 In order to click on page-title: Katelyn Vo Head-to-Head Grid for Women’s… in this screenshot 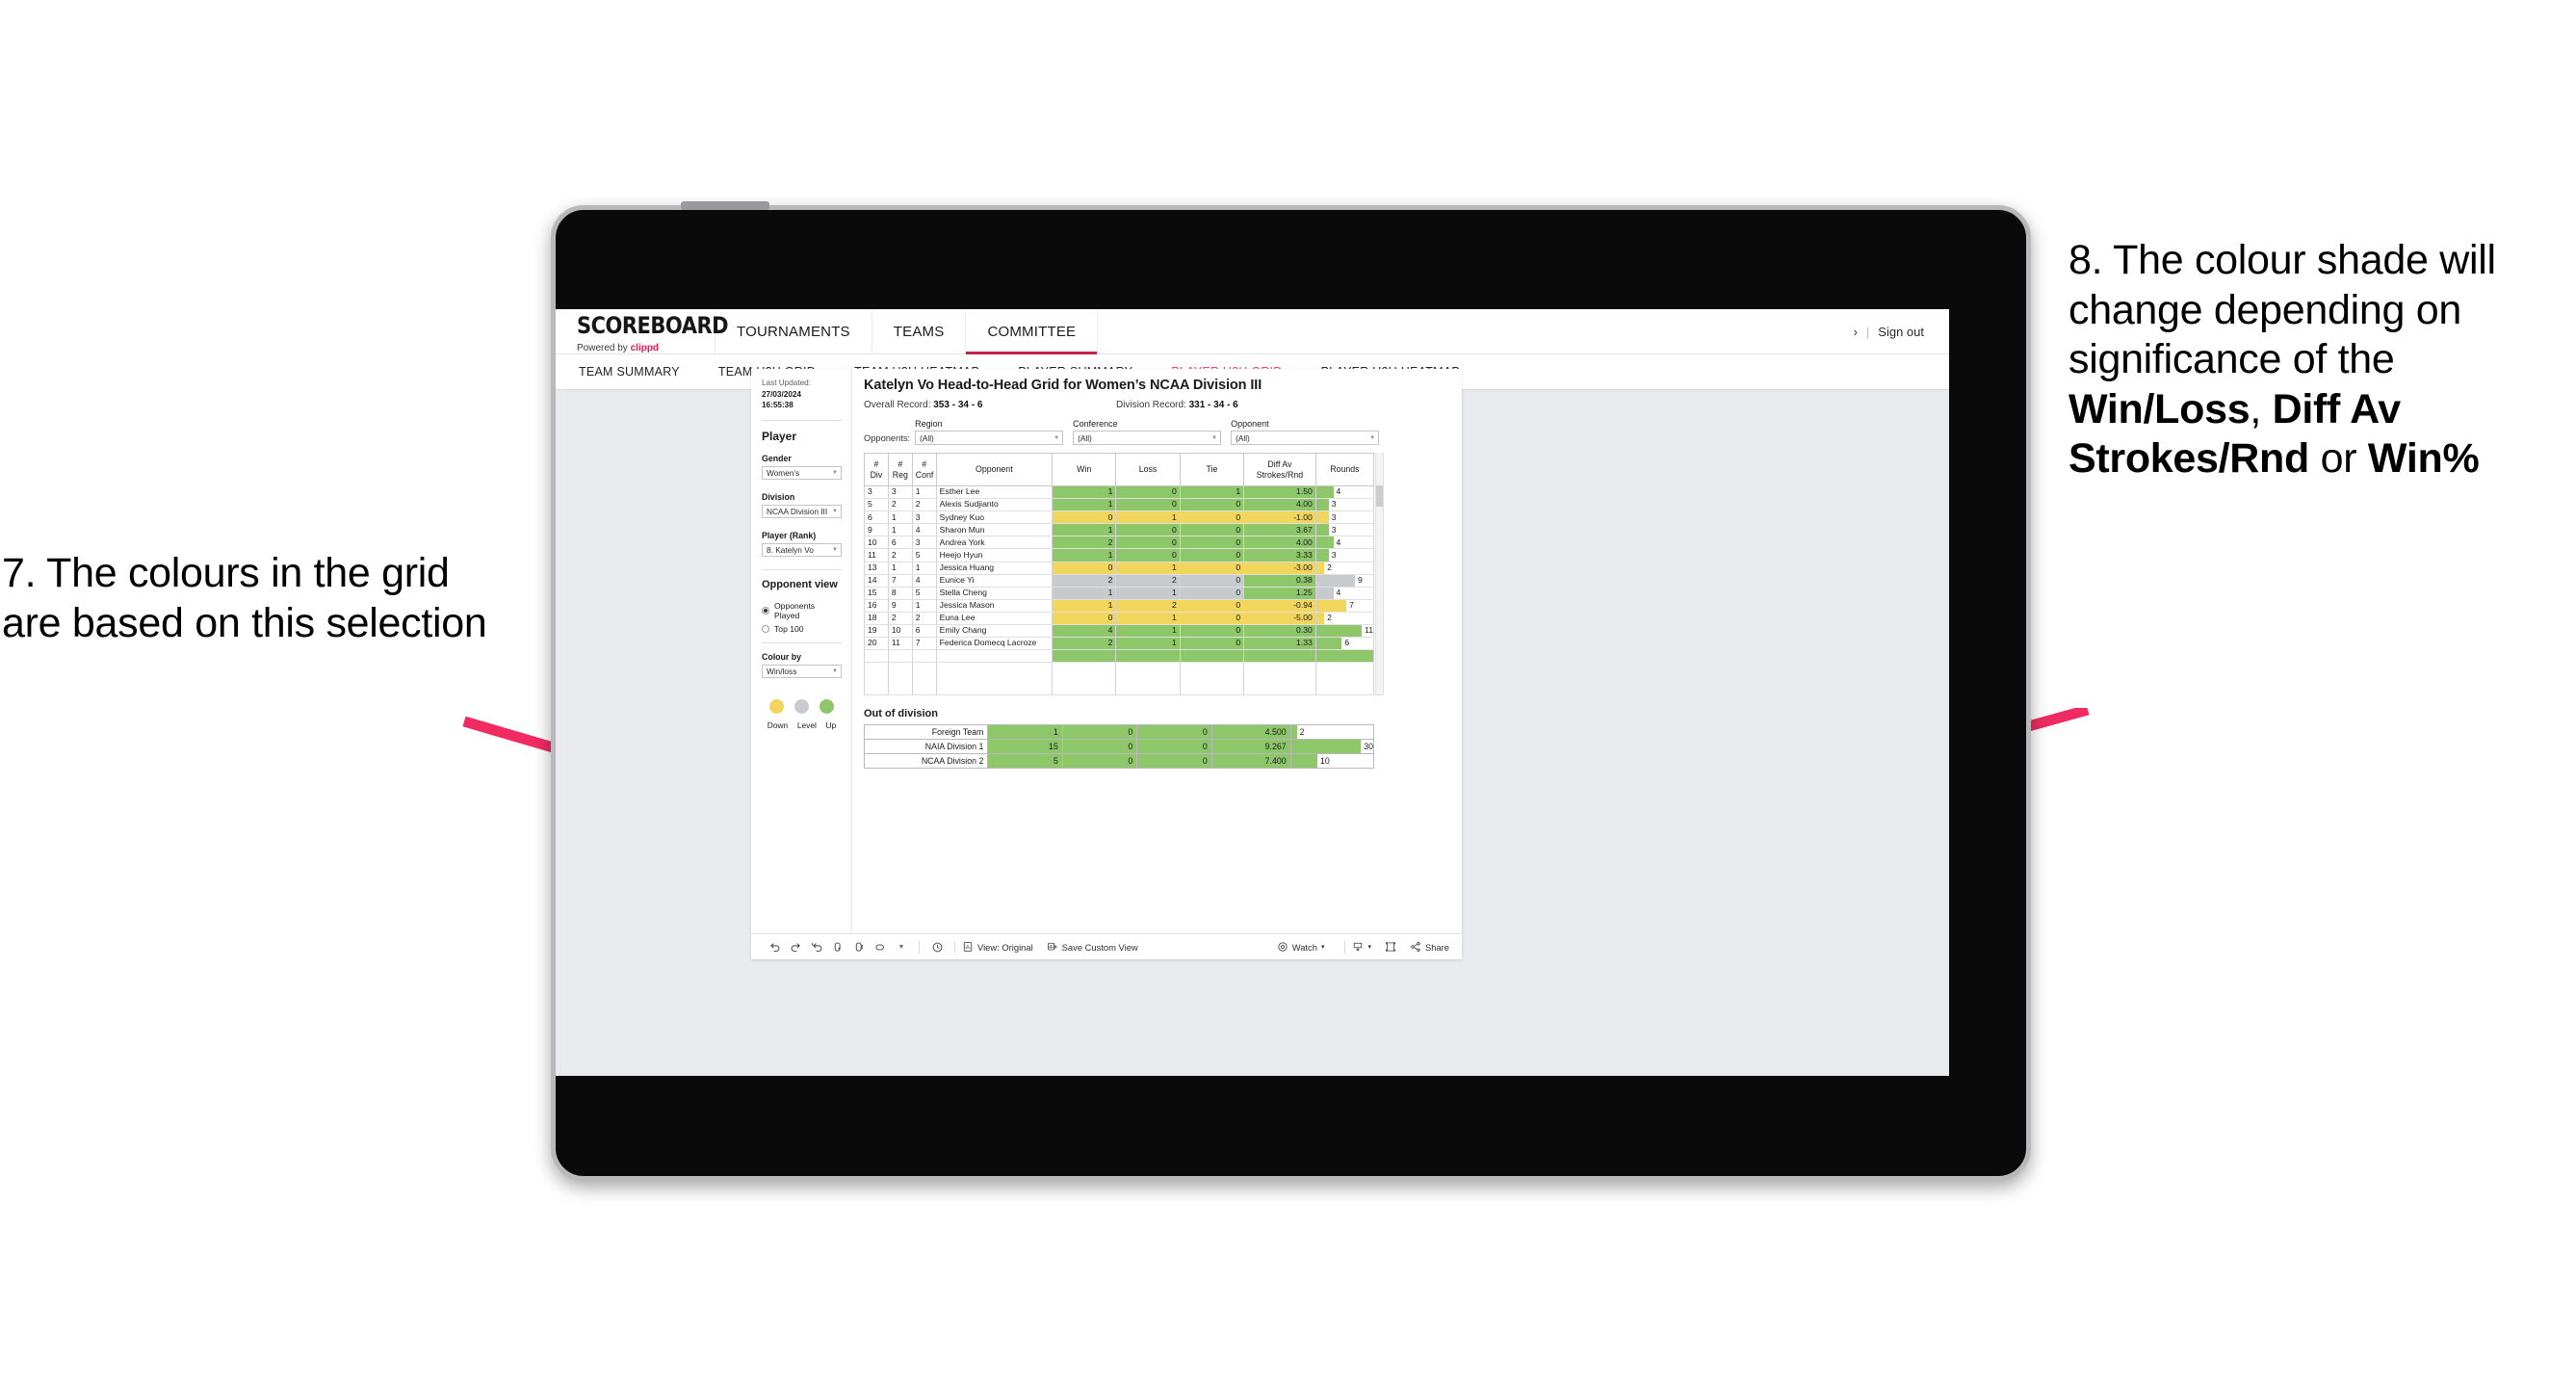, I will do `click(1063, 385)`.